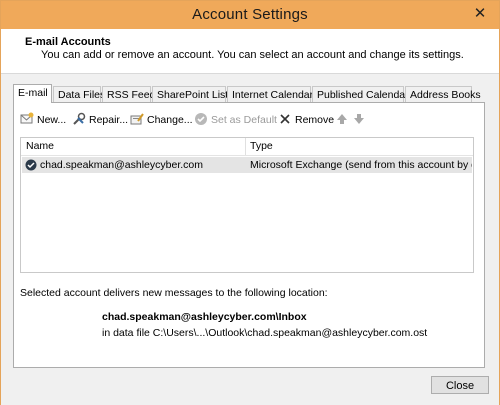 The width and height of the screenshot is (500, 405). I want to click on remove-label: Remove, so click(315, 120).